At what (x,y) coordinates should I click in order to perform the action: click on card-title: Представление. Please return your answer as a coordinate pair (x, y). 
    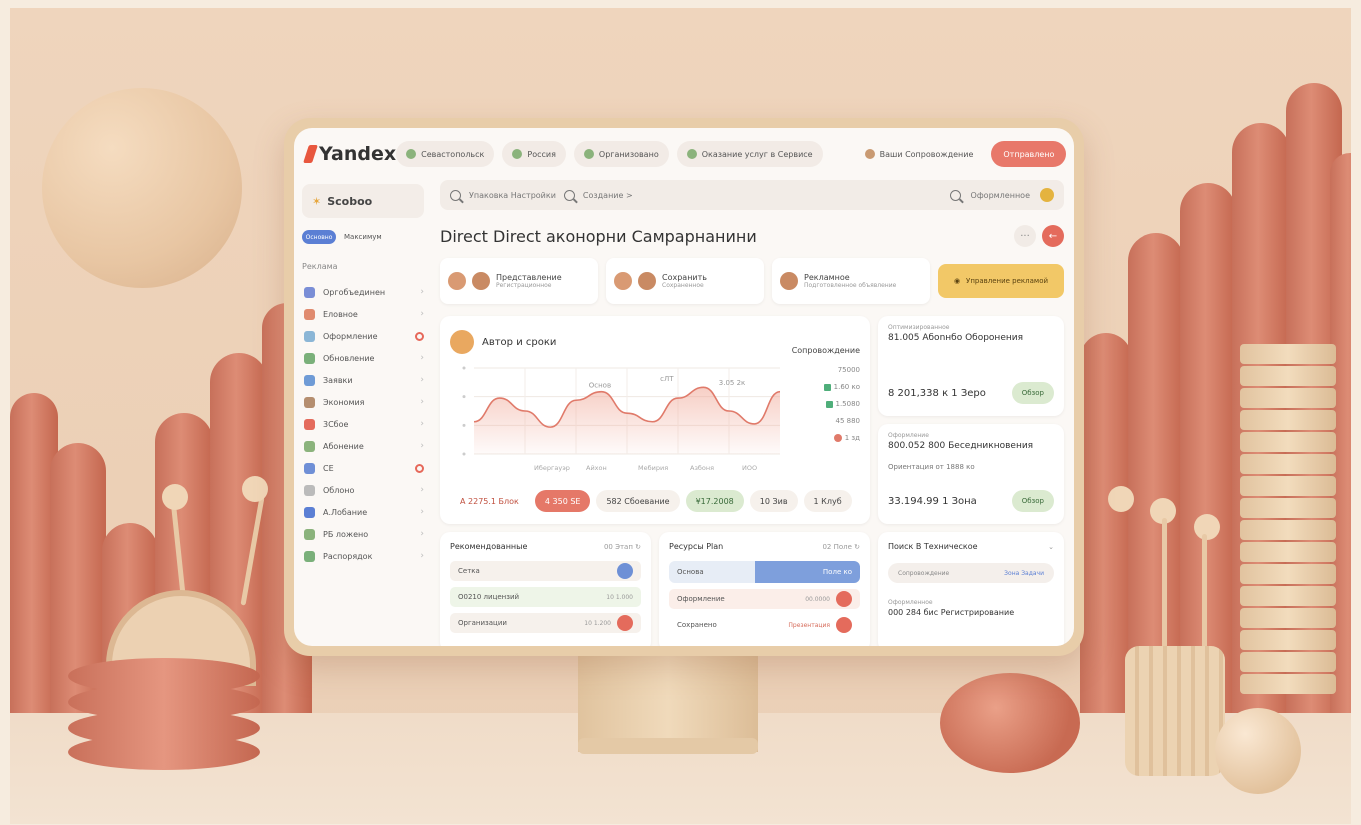
    Looking at the image, I should click on (529, 277).